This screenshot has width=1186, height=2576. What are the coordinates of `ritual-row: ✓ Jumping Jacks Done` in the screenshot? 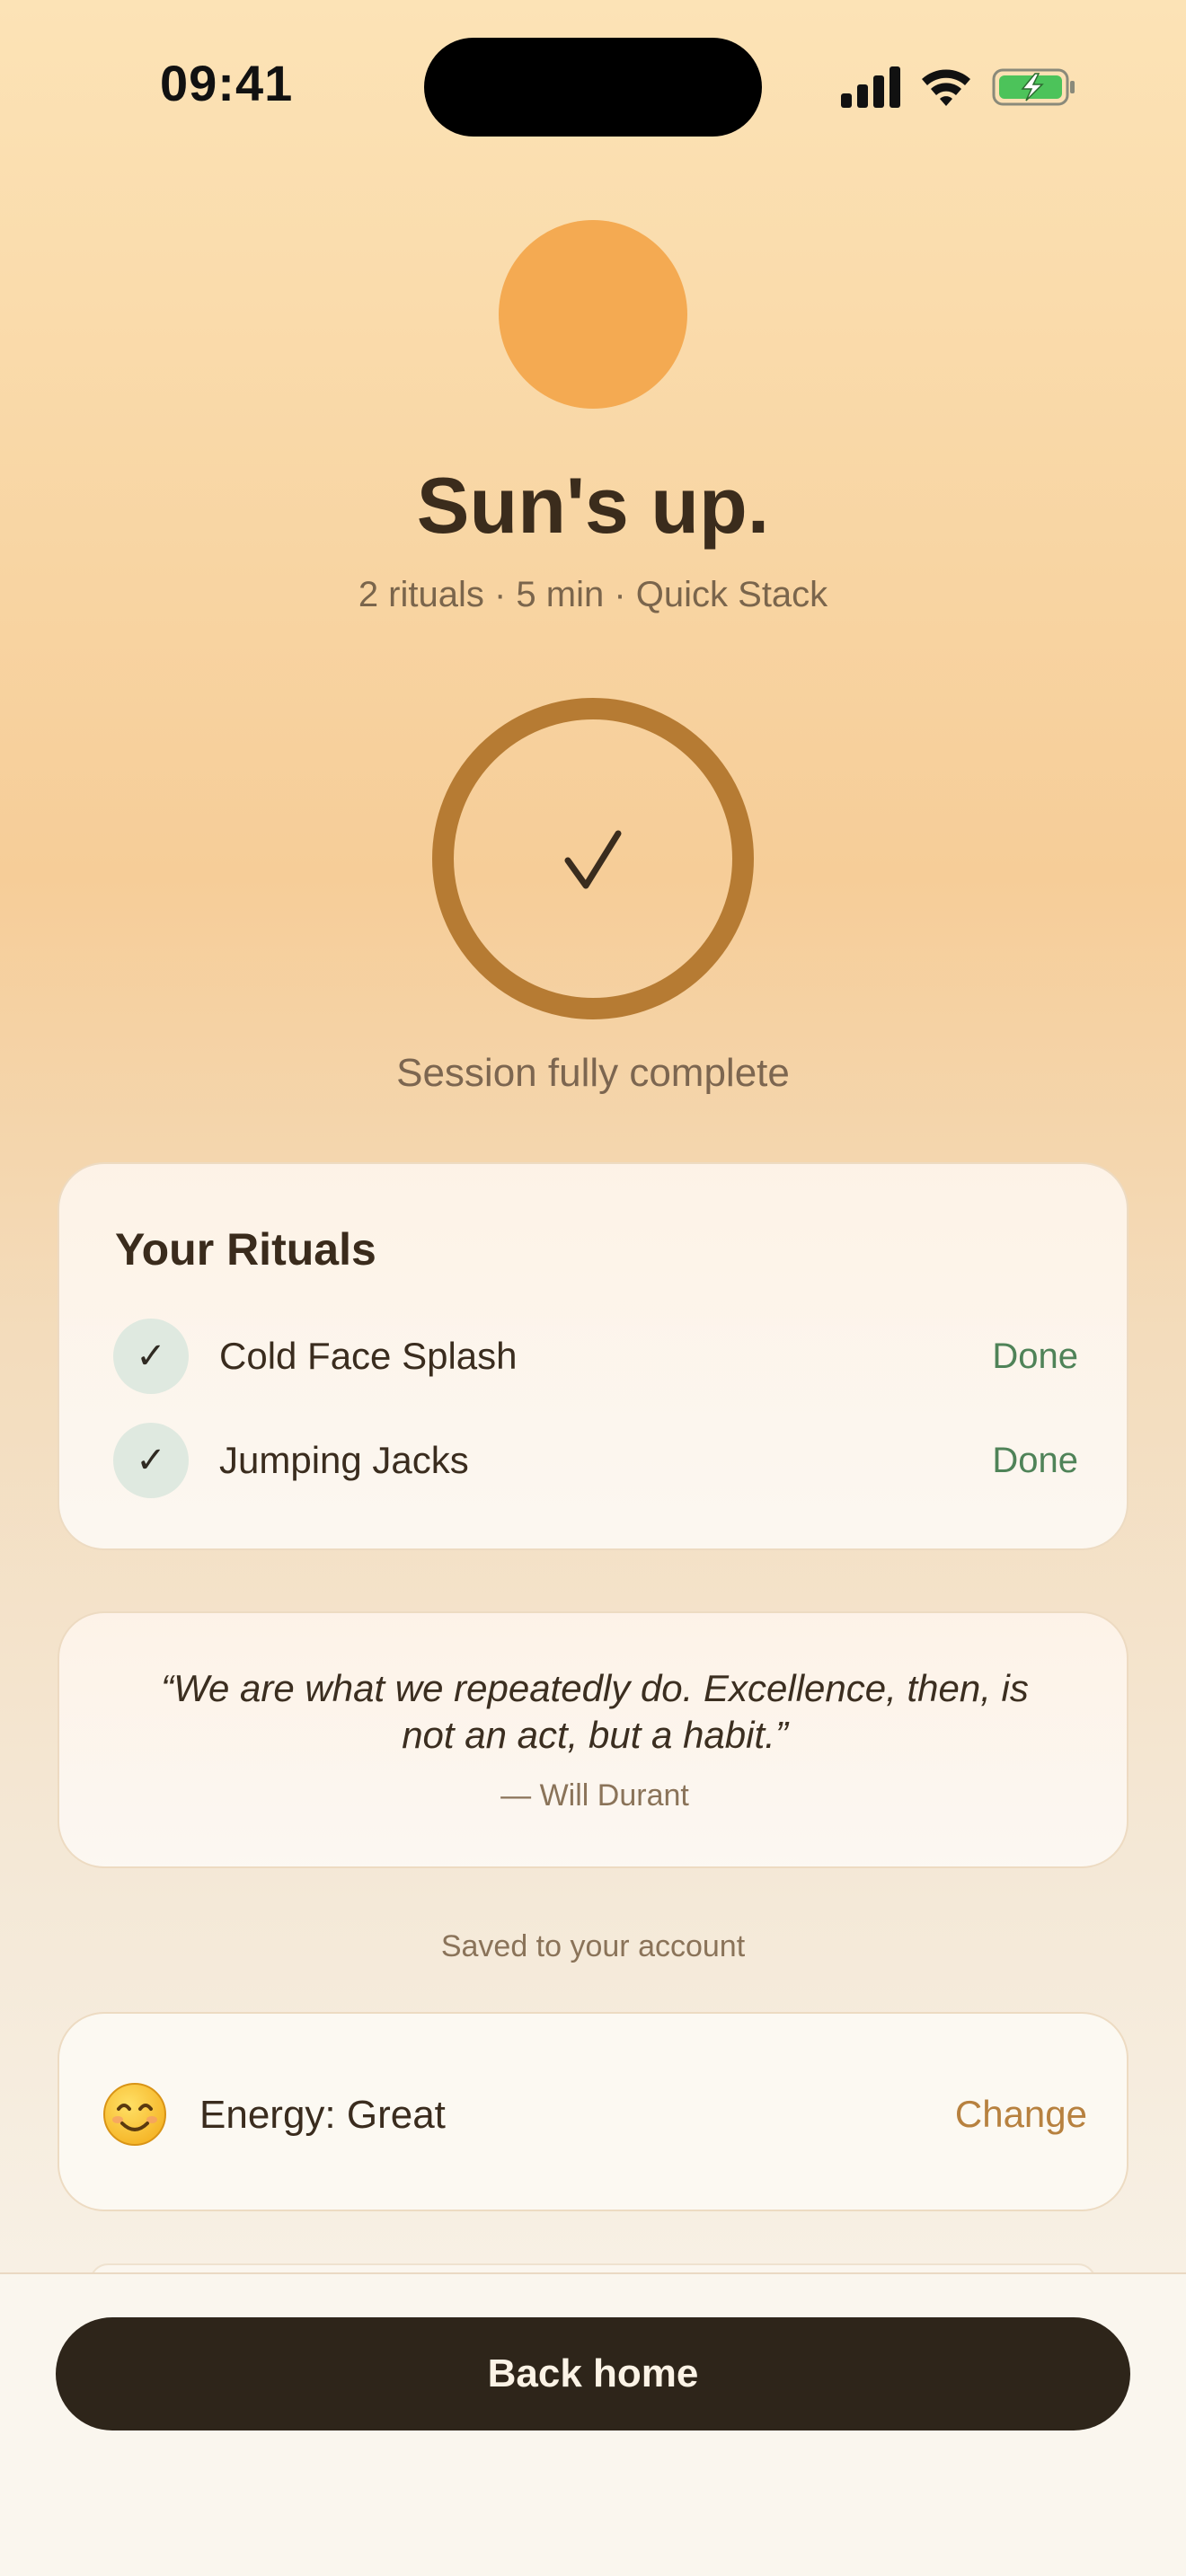 It's located at (595, 1460).